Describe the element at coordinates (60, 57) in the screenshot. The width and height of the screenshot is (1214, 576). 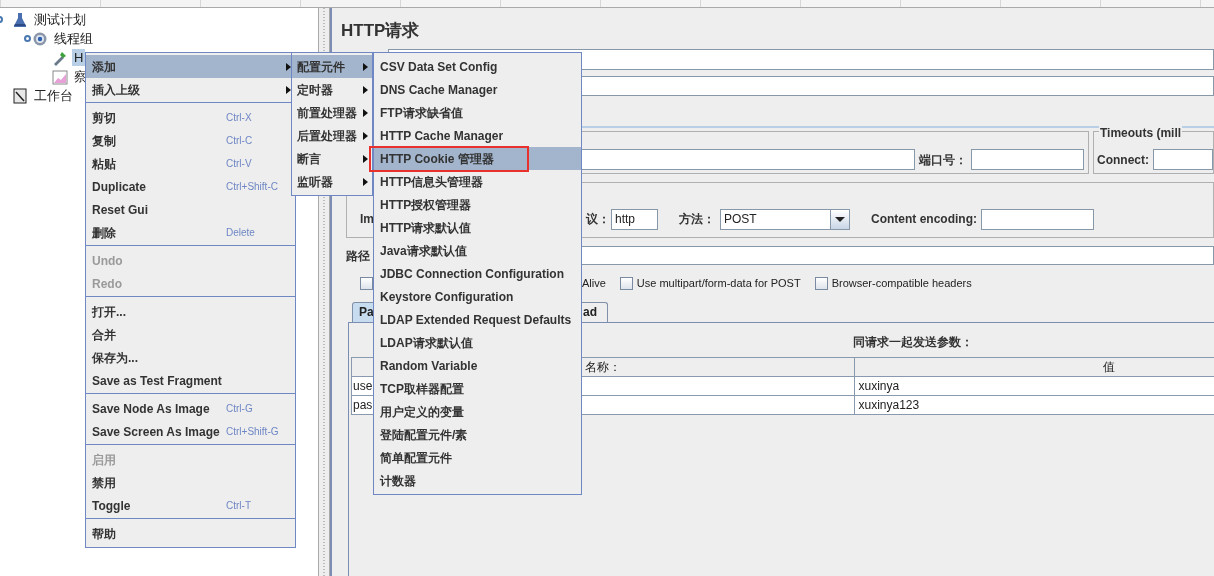
I see `pipette-icon` at that location.